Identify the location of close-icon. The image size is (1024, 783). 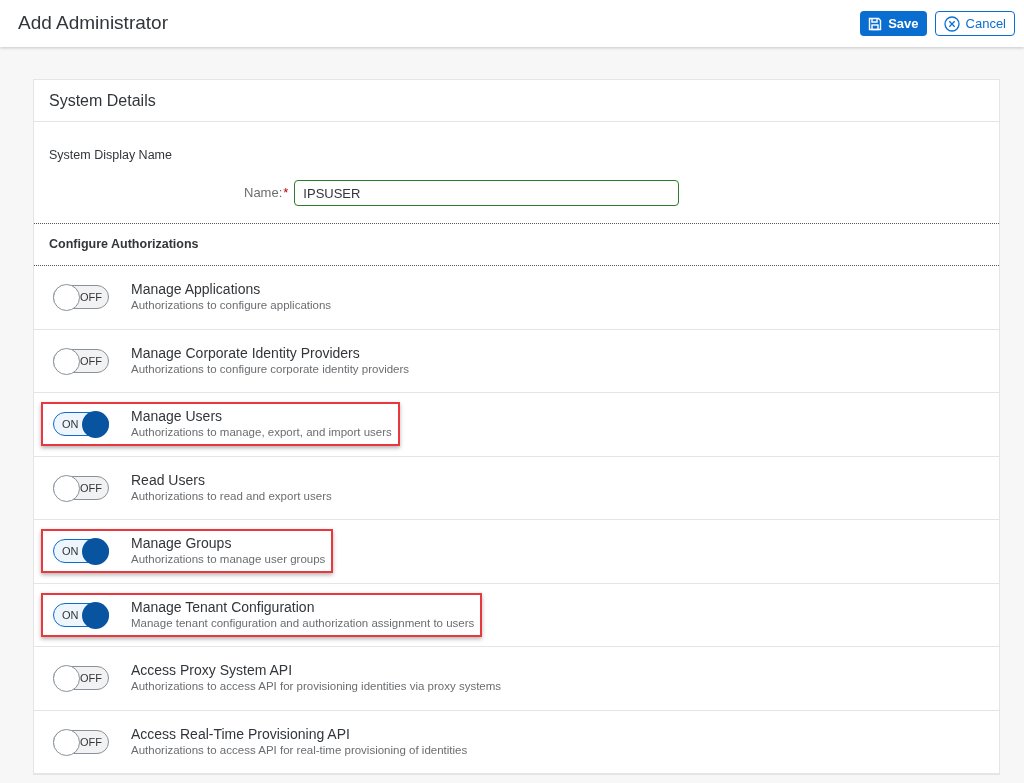
(951, 23).